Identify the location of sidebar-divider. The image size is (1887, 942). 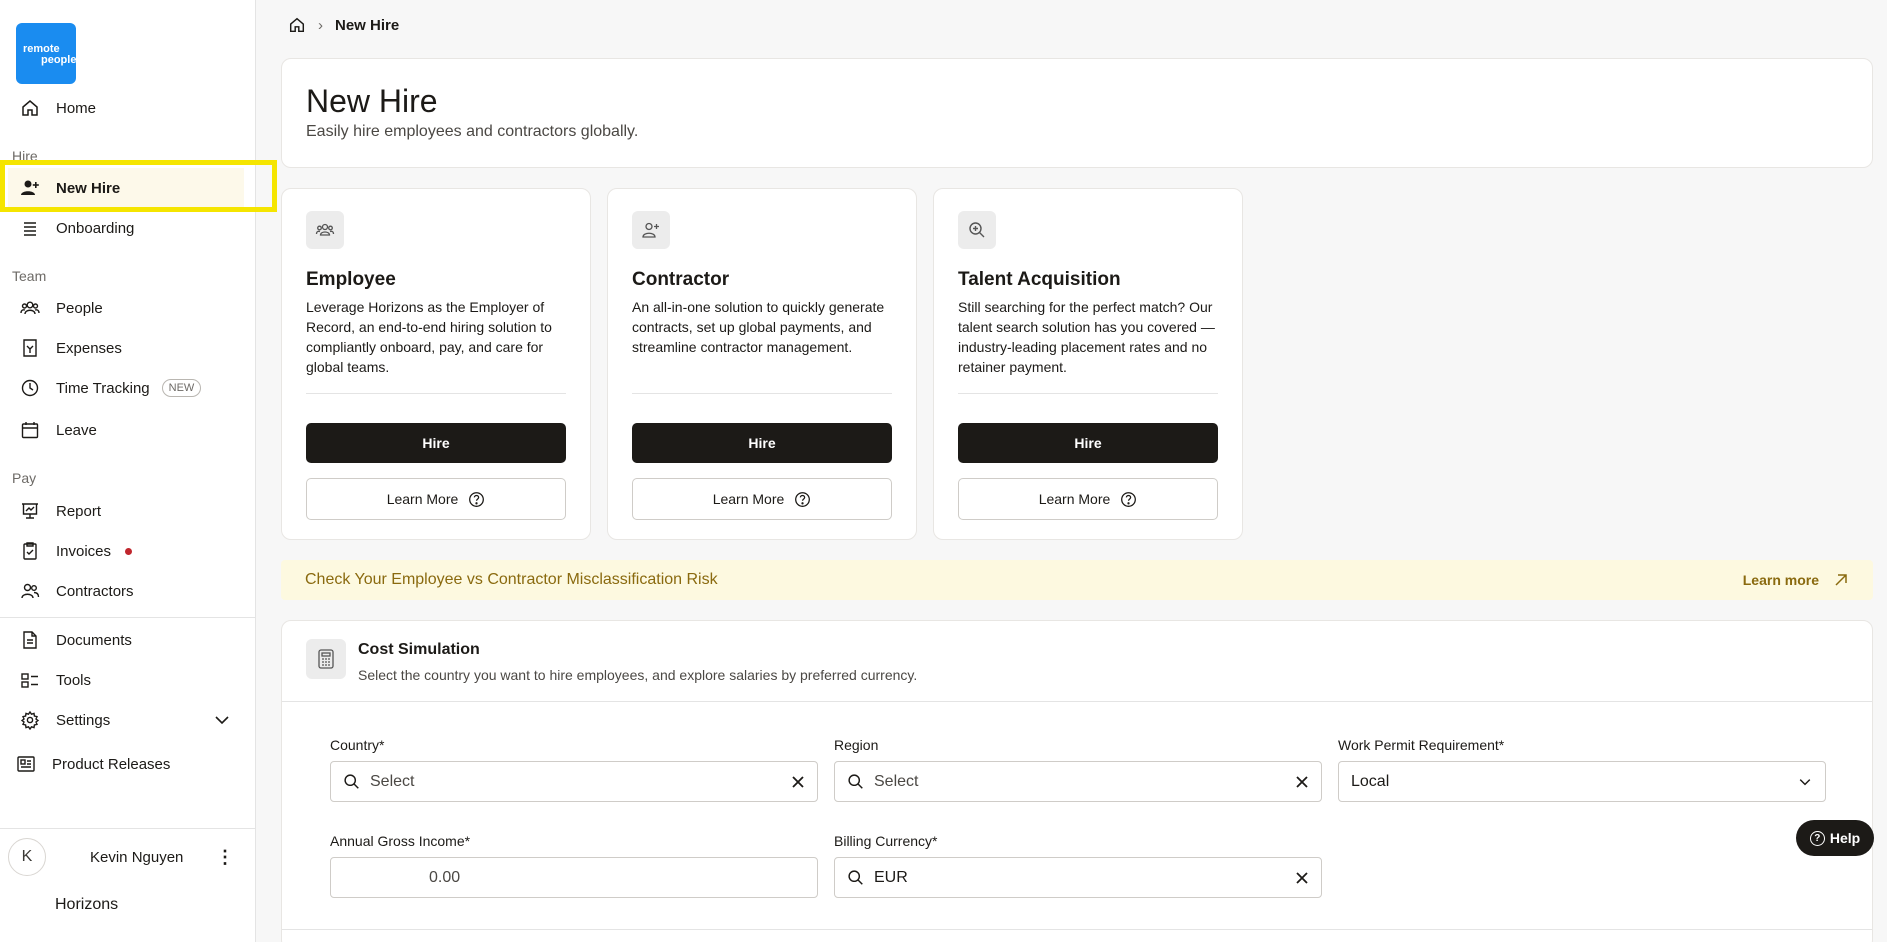
(128, 617).